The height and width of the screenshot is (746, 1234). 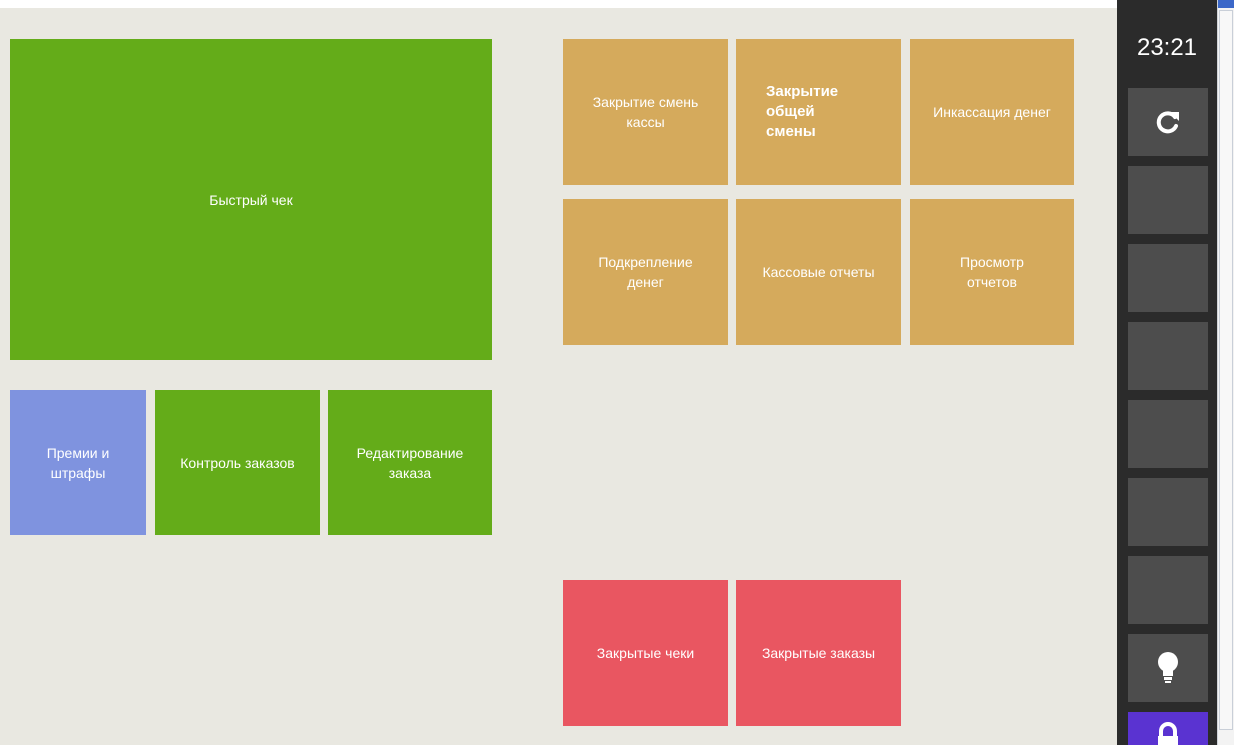 I want to click on close-general-shift-tile: Закрытие общей смены, so click(x=818, y=112).